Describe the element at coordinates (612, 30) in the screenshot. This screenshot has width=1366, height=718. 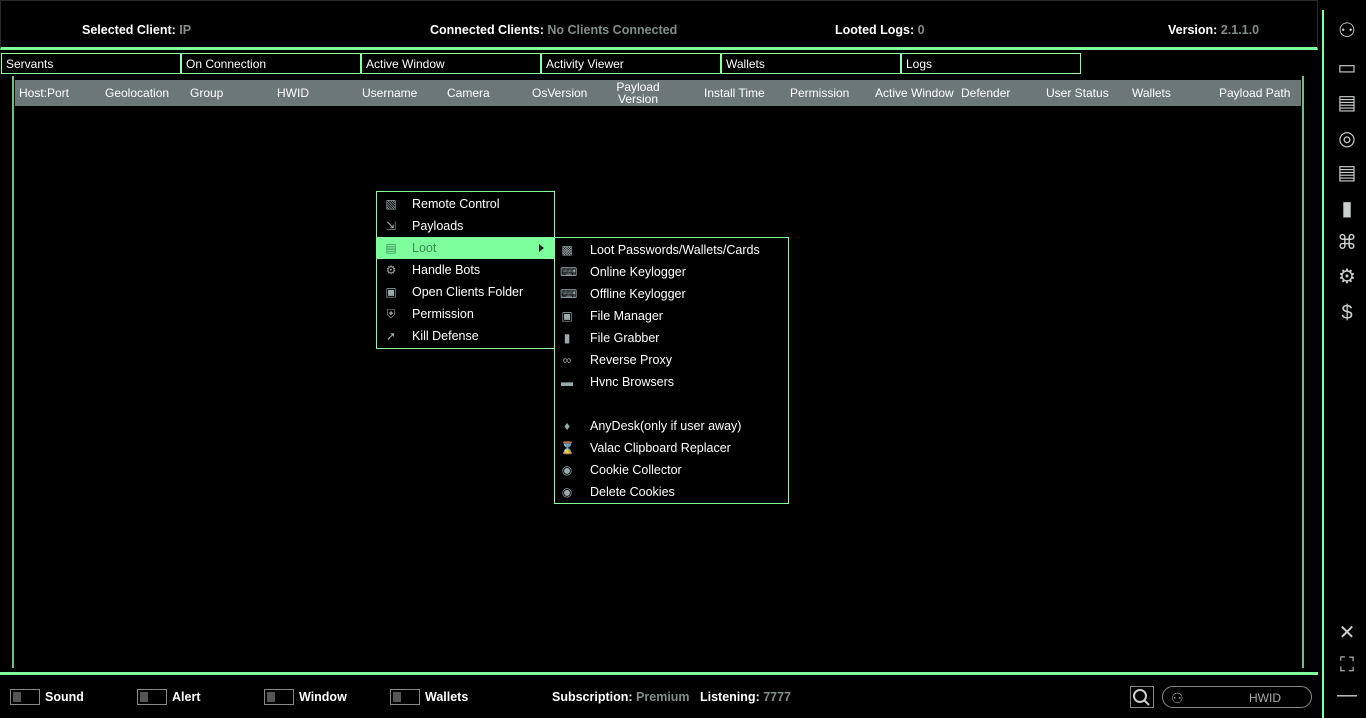
I see `connected-clients-value: No Clients Connected` at that location.